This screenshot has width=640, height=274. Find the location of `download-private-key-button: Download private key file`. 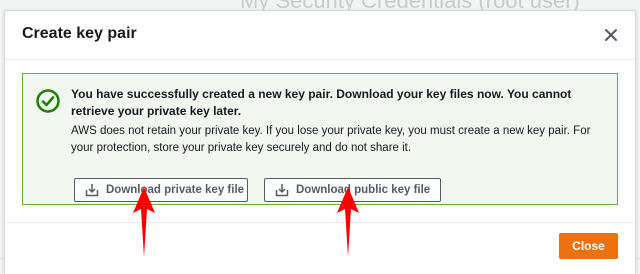

download-private-key-button: Download private key file is located at coordinates (161, 190).